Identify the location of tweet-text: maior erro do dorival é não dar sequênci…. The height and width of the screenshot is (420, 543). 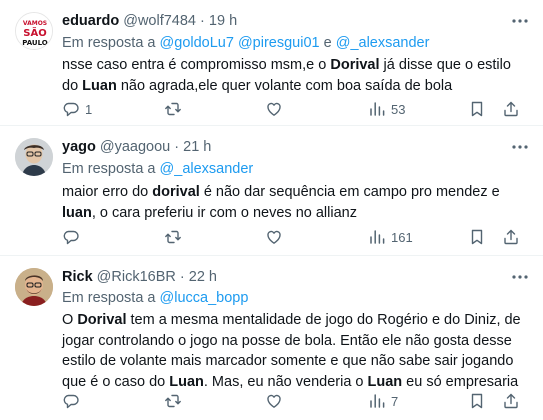
(296, 202).